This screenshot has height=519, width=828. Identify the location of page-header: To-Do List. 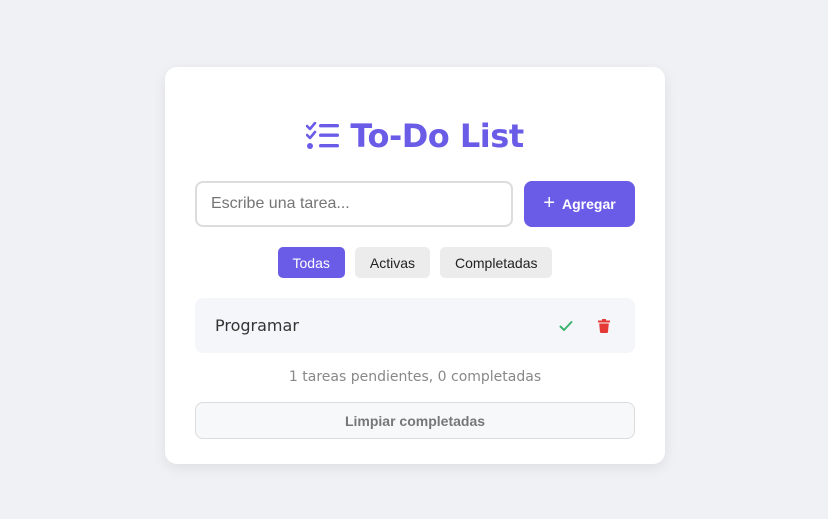
(415, 136).